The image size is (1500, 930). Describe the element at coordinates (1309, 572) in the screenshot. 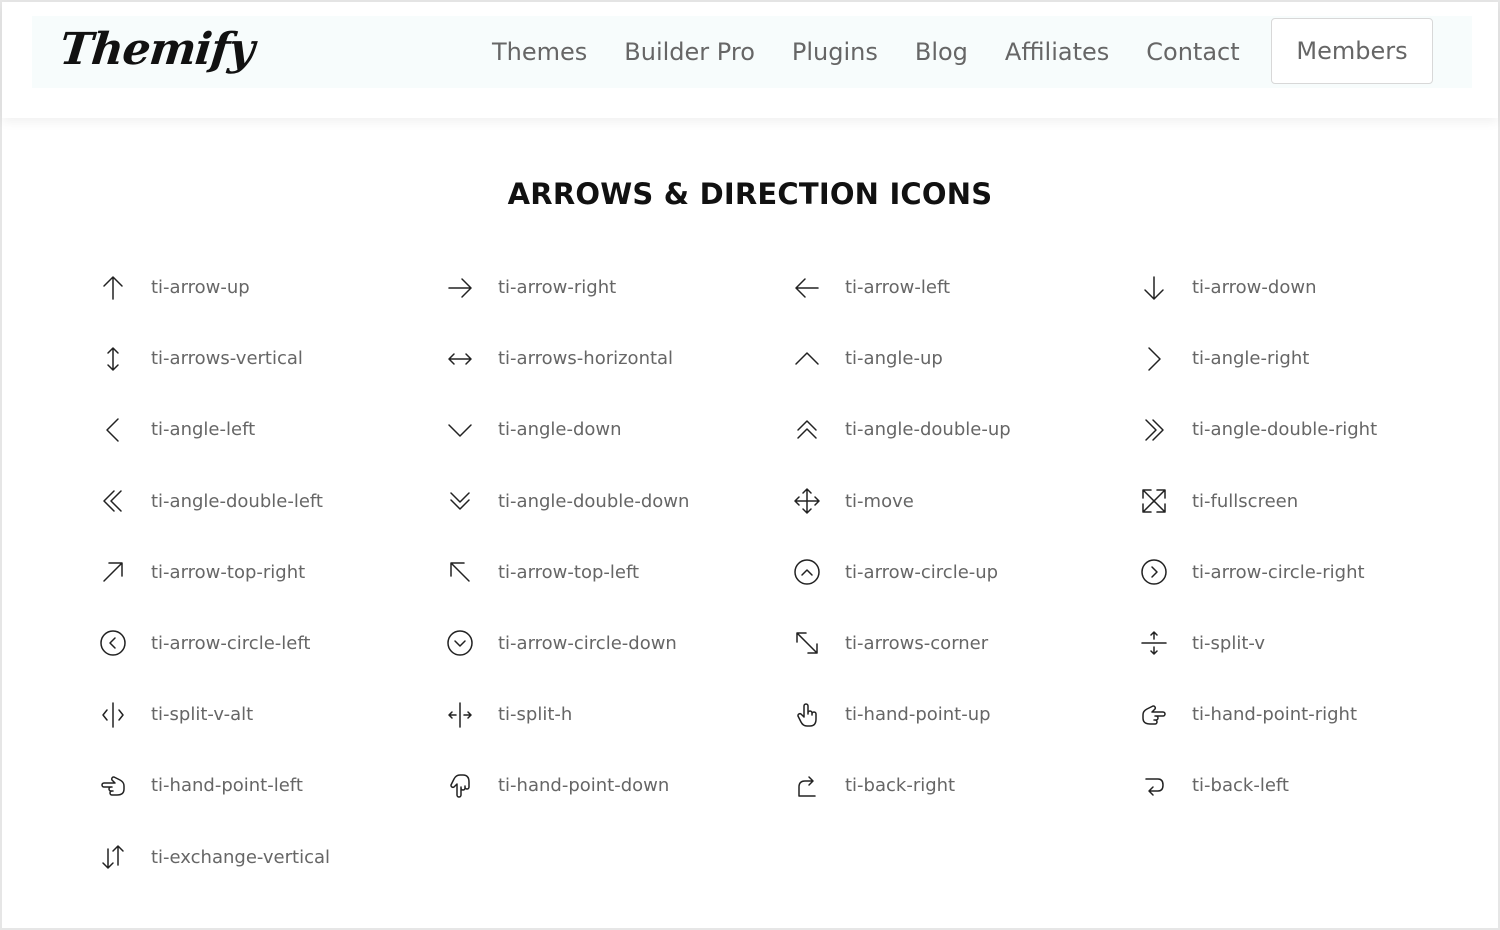

I see `icon-list-item: ti-arrow-circle-right` at that location.